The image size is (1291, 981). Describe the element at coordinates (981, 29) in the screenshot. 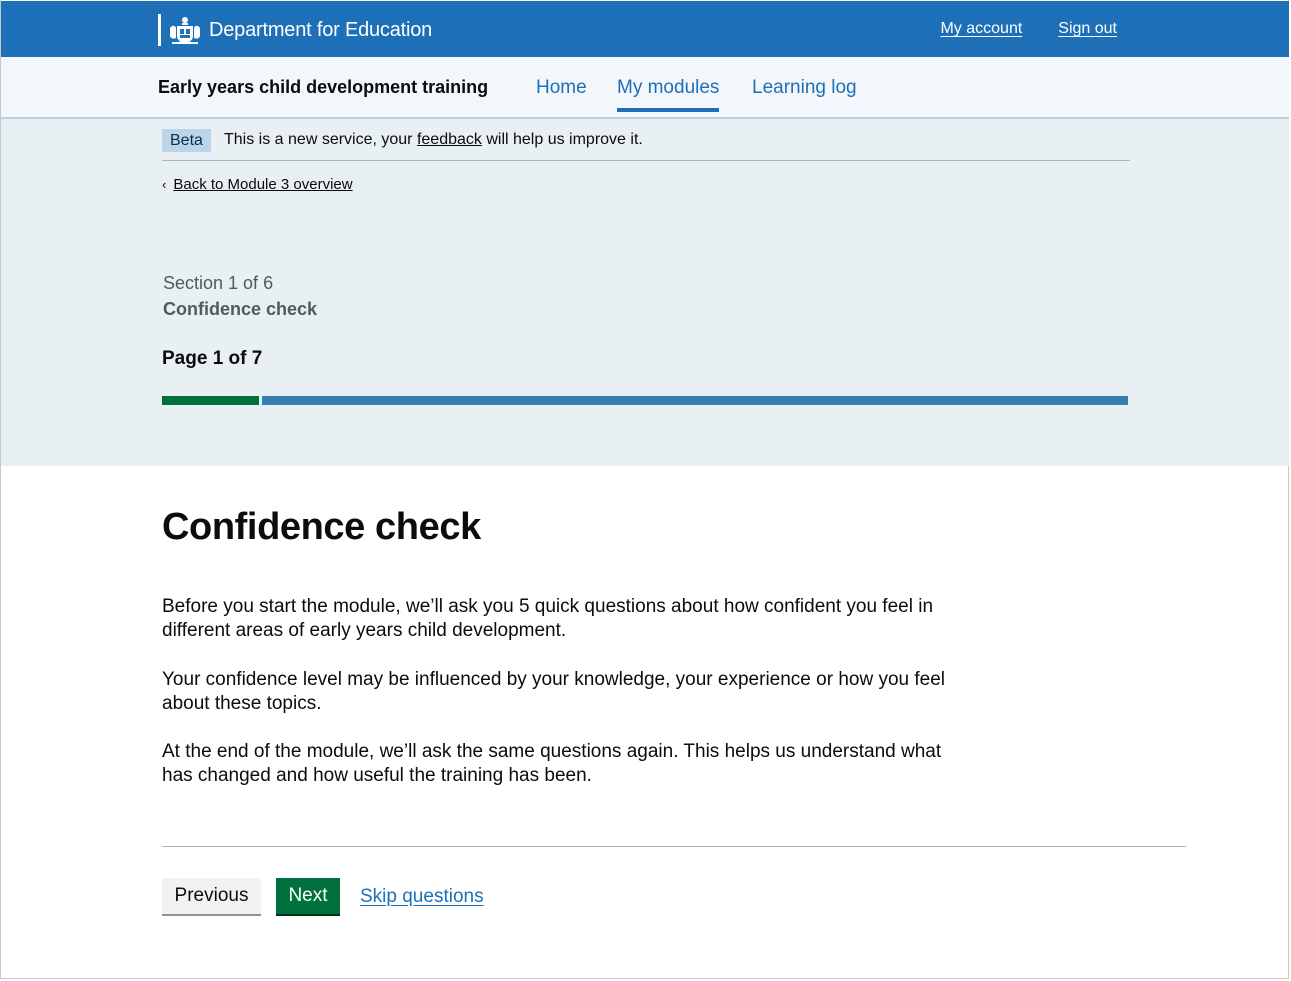

I see `my-account-link: My account` at that location.